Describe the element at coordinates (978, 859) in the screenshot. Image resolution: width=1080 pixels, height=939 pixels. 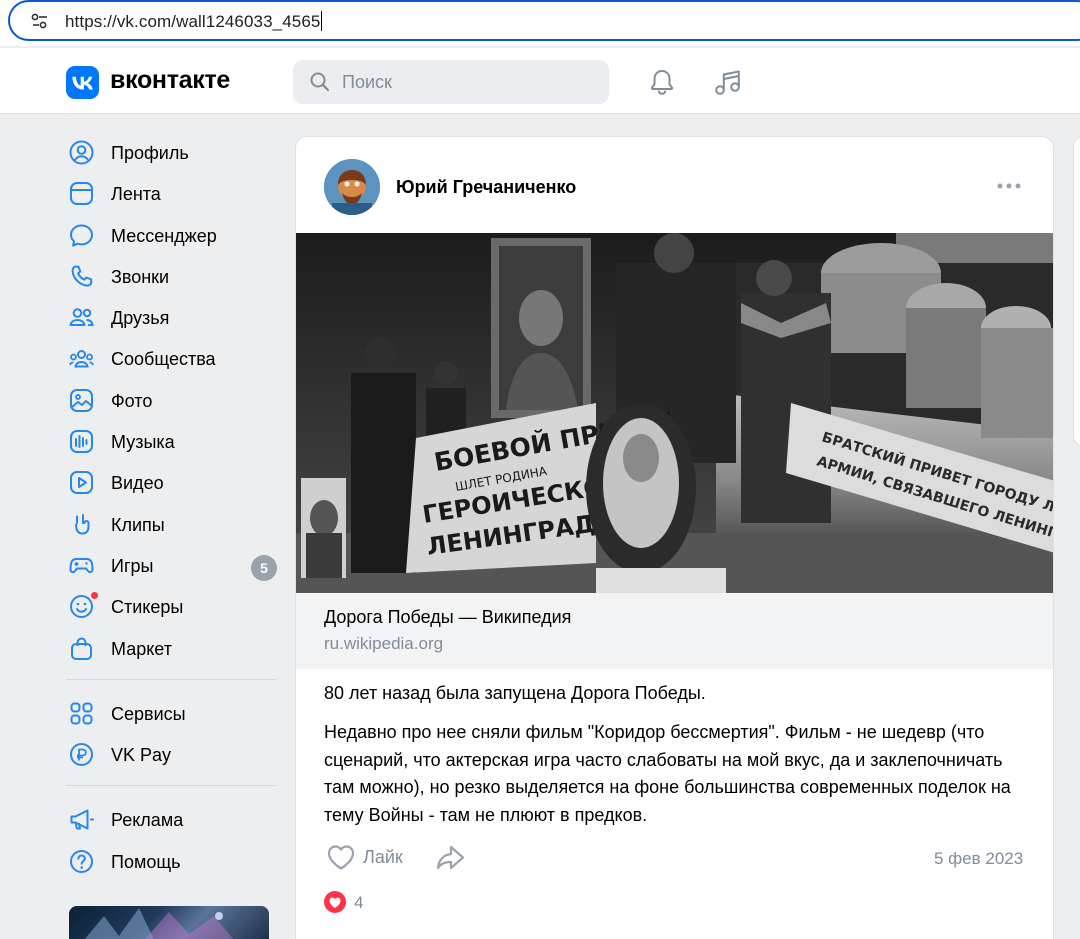
I see `post-date: 5 фев 2023` at that location.